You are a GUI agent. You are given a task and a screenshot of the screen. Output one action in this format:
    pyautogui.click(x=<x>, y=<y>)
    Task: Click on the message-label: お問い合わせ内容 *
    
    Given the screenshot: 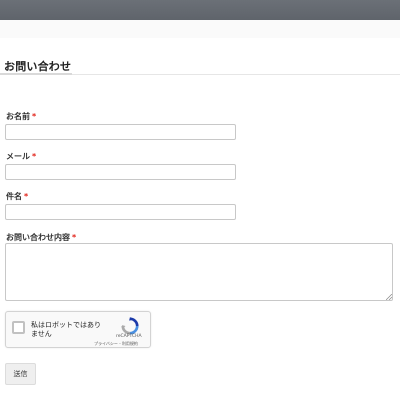 What is the action you would take?
    pyautogui.click(x=41, y=237)
    